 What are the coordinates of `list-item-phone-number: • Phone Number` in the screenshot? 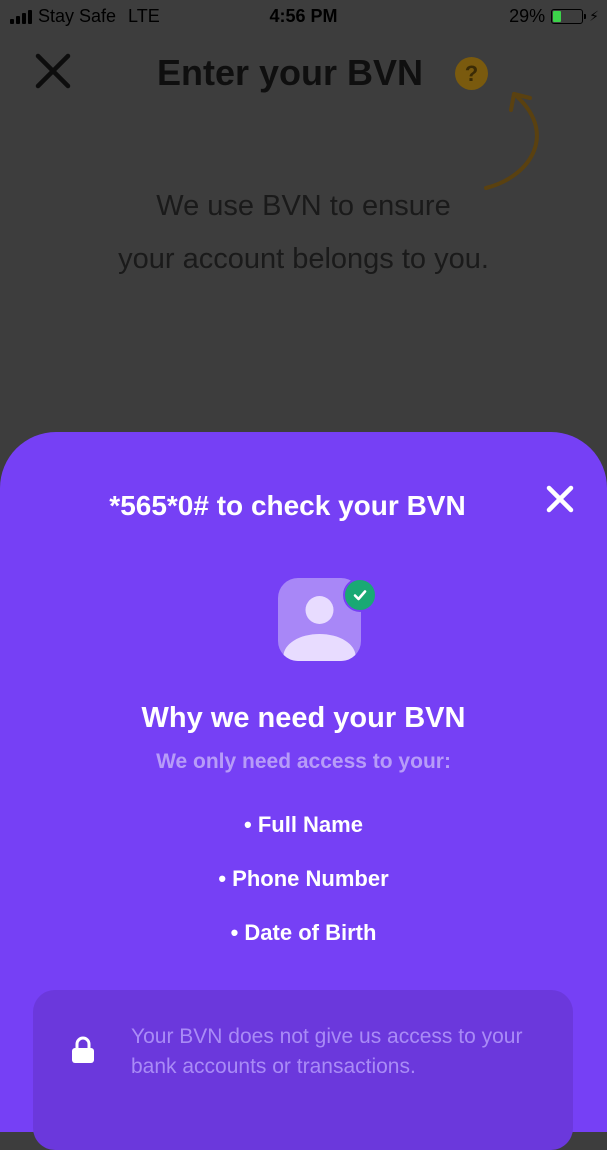 It's located at (303, 878).